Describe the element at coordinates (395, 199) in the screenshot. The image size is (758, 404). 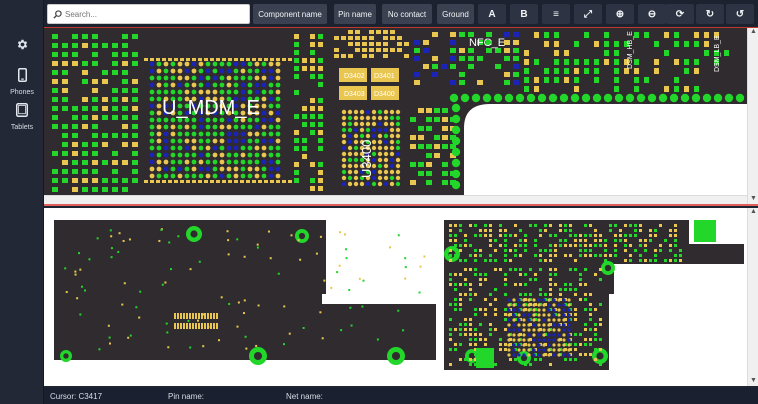
I see `horizontal-scrollbar` at that location.